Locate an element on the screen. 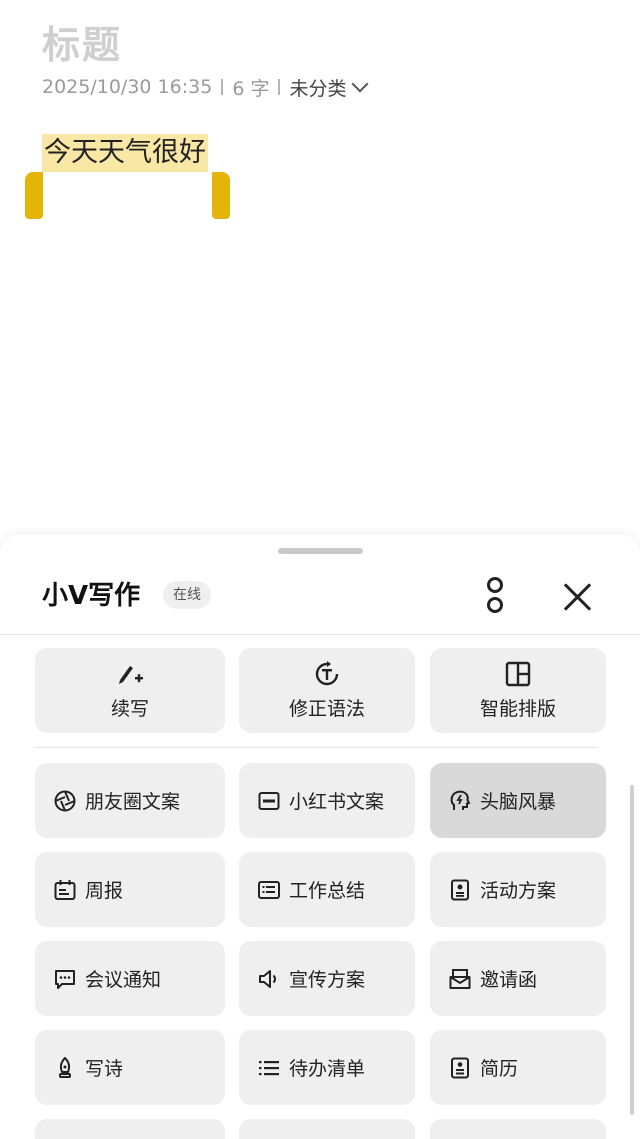 This screenshot has width=640, height=1139. smart-layout-label: 智能排版 is located at coordinates (517, 709).